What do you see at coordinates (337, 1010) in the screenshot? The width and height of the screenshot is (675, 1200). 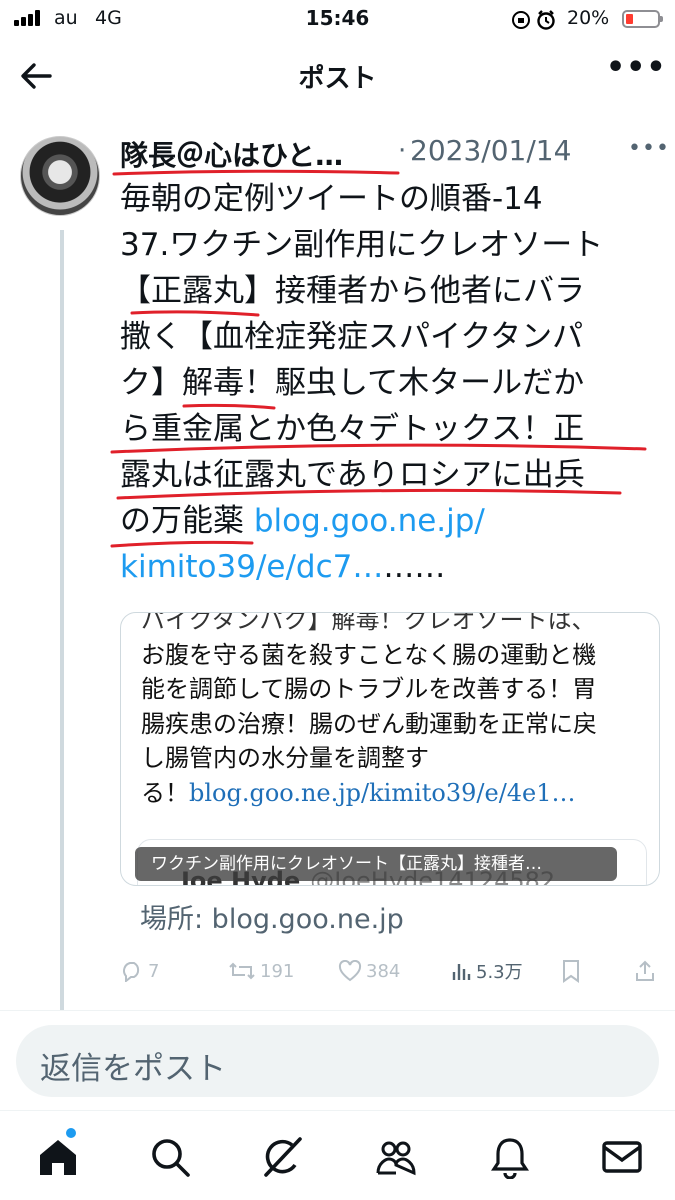 I see `divider` at bounding box center [337, 1010].